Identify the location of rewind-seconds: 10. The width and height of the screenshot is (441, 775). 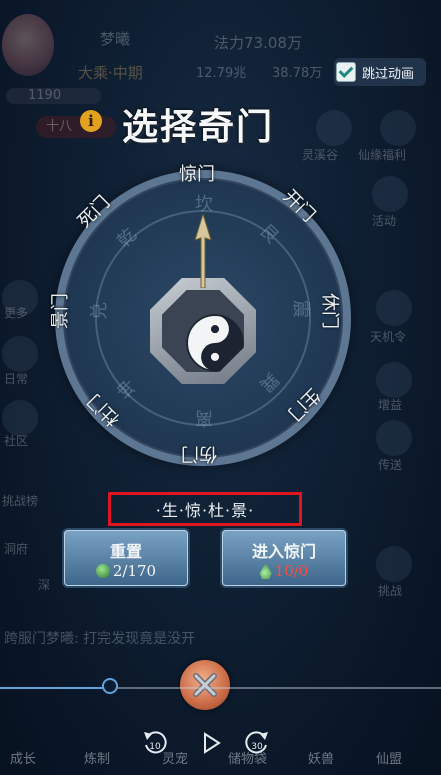
(155, 747).